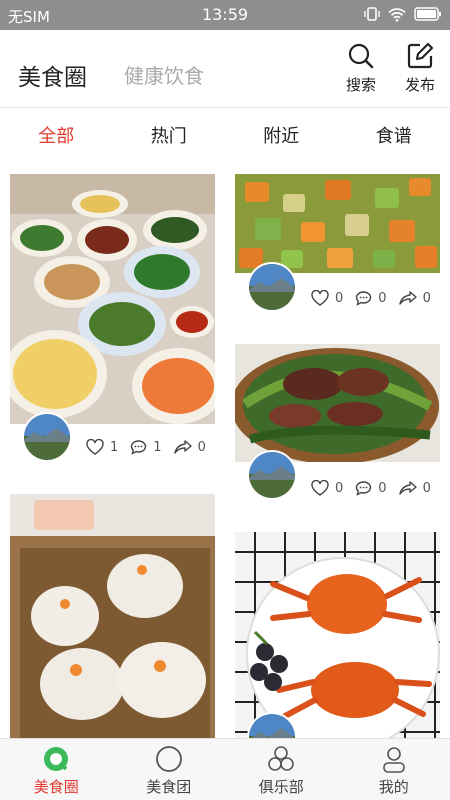 This screenshot has height=800, width=450. I want to click on category-tabs: 全部 热门 附近 食谱, so click(225, 138).